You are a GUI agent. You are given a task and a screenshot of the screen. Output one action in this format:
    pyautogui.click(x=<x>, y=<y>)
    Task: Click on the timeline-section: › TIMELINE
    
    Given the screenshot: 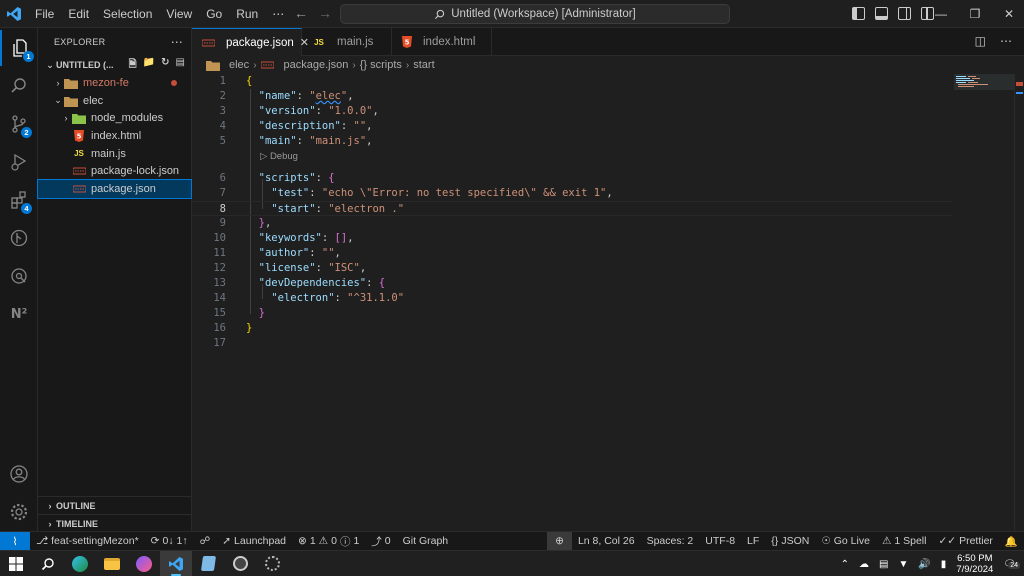 What is the action you would take?
    pyautogui.click(x=115, y=523)
    